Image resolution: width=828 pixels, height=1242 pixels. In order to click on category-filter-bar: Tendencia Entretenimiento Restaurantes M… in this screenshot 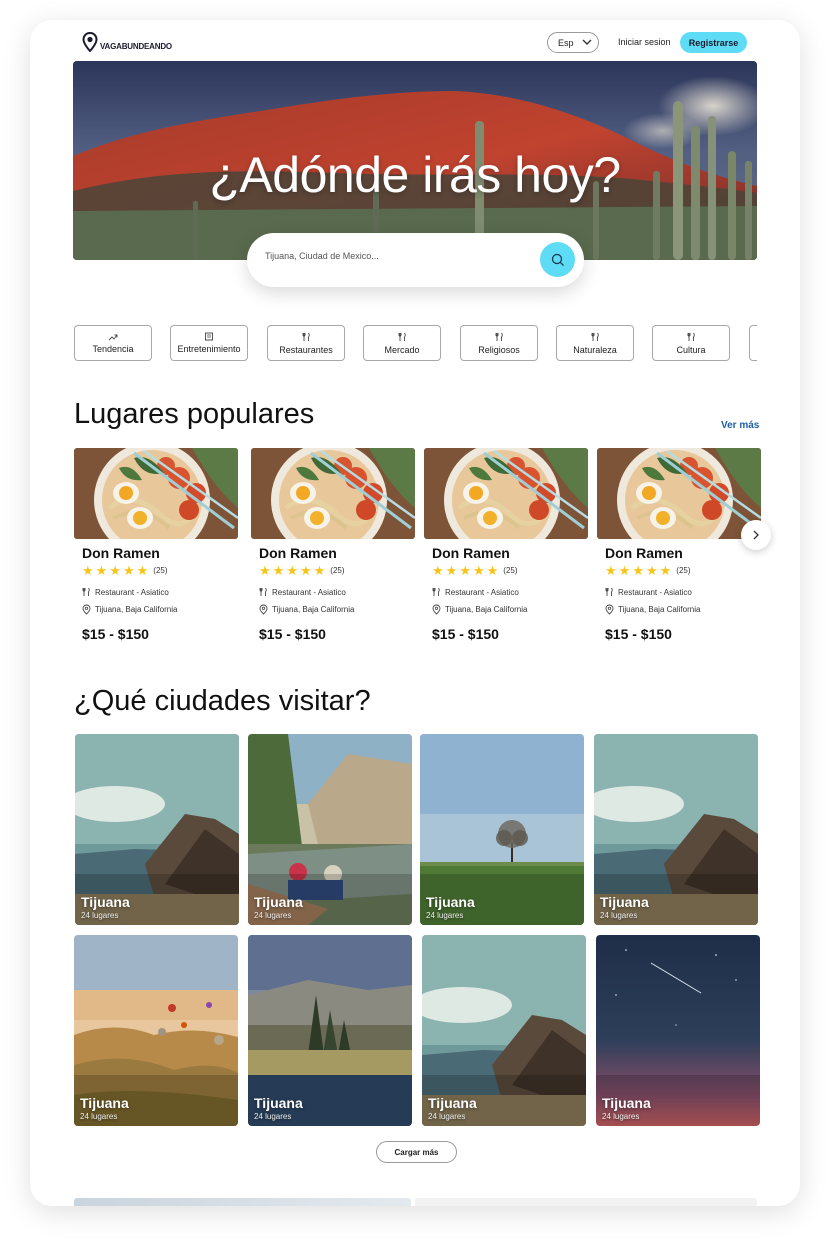, I will do `click(415, 343)`.